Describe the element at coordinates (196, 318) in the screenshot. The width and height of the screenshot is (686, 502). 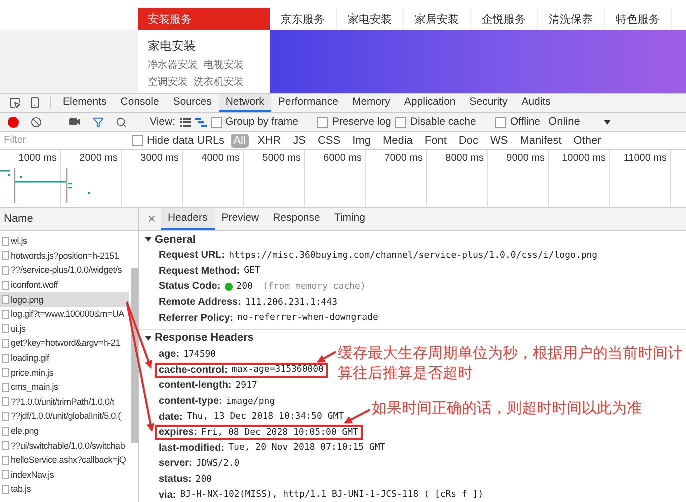
I see `header-name: Referrer Policy:` at that location.